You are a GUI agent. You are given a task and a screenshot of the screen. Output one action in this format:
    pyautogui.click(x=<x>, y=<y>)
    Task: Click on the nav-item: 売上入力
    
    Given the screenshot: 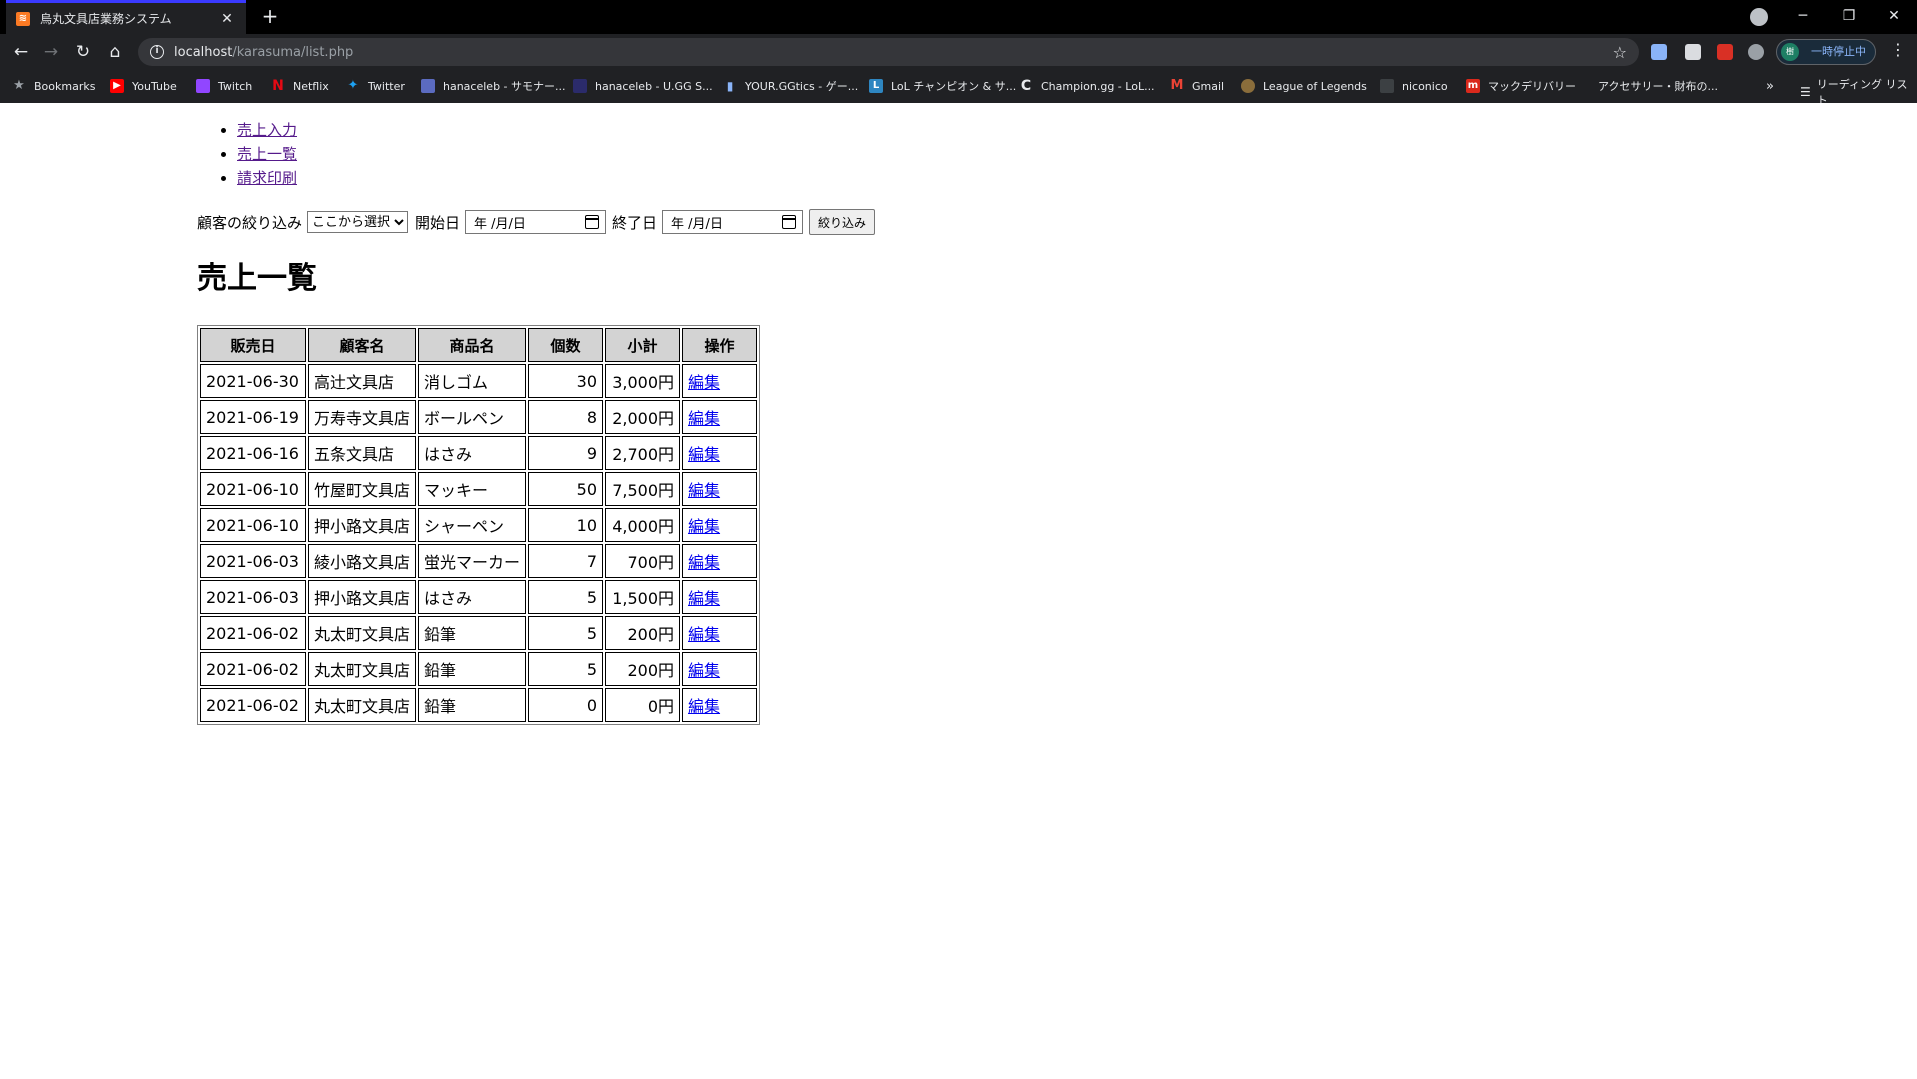 What is the action you would take?
    pyautogui.click(x=267, y=130)
    